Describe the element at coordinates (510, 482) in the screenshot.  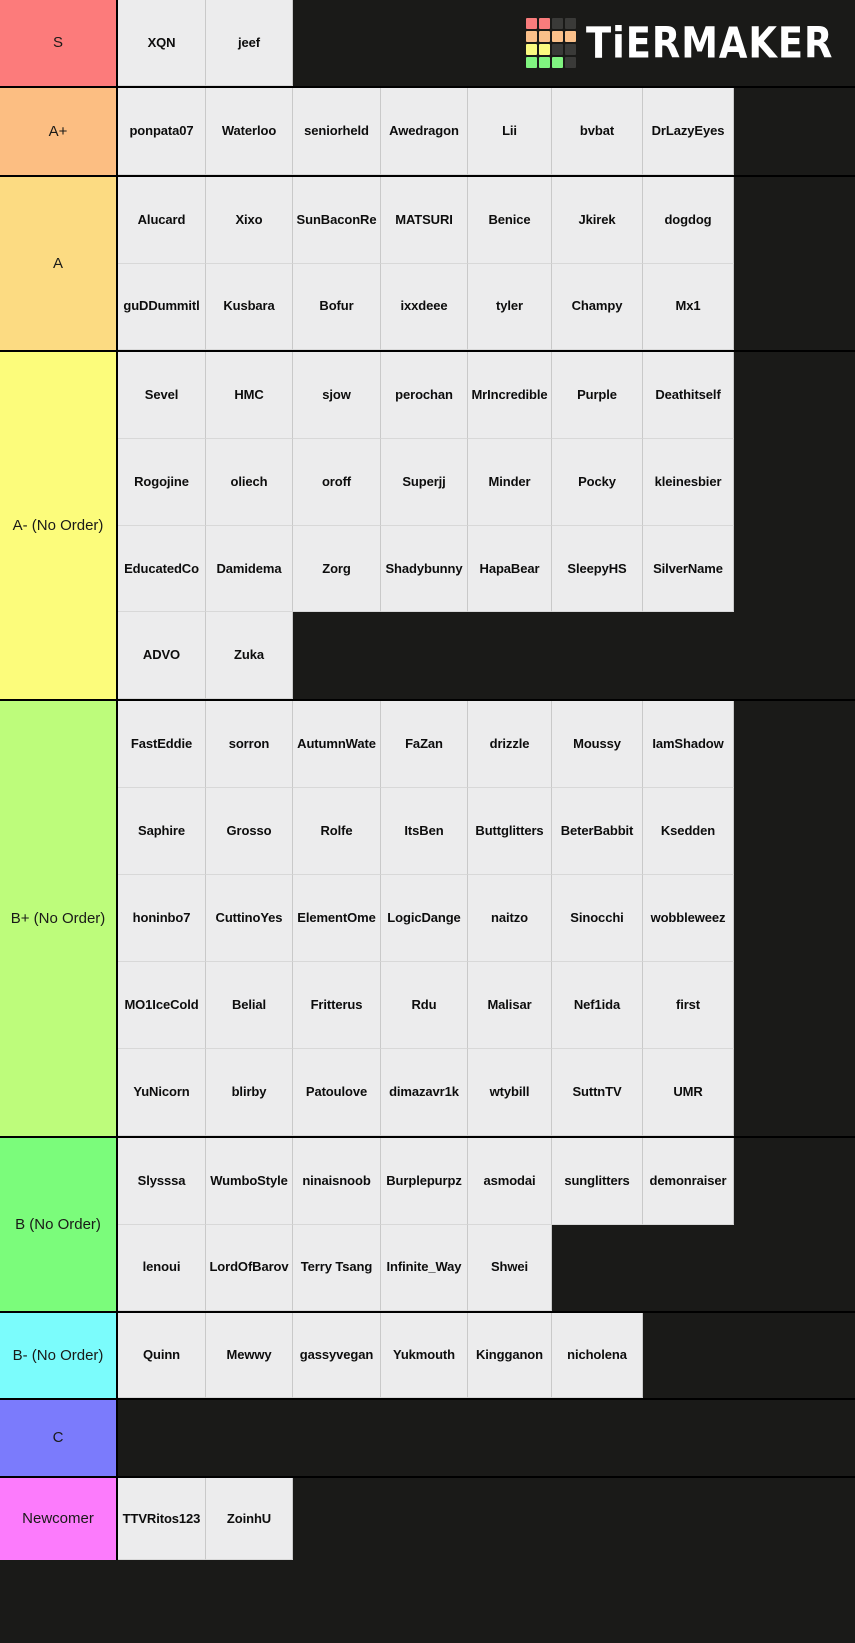
I see `tier-item: Minder` at that location.